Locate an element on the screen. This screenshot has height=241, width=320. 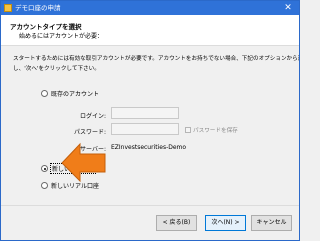
radio-existing-account-button is located at coordinates (44, 93).